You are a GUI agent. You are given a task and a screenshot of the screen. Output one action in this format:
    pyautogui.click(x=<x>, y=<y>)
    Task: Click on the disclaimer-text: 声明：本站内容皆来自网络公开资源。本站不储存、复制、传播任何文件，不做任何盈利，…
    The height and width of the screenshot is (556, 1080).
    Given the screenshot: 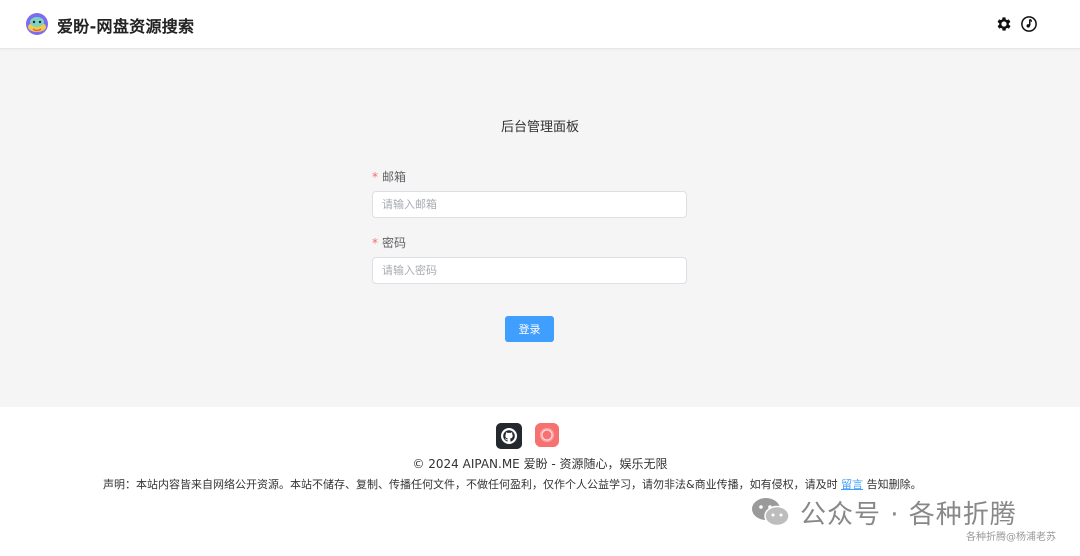 What is the action you would take?
    pyautogui.click(x=512, y=484)
    